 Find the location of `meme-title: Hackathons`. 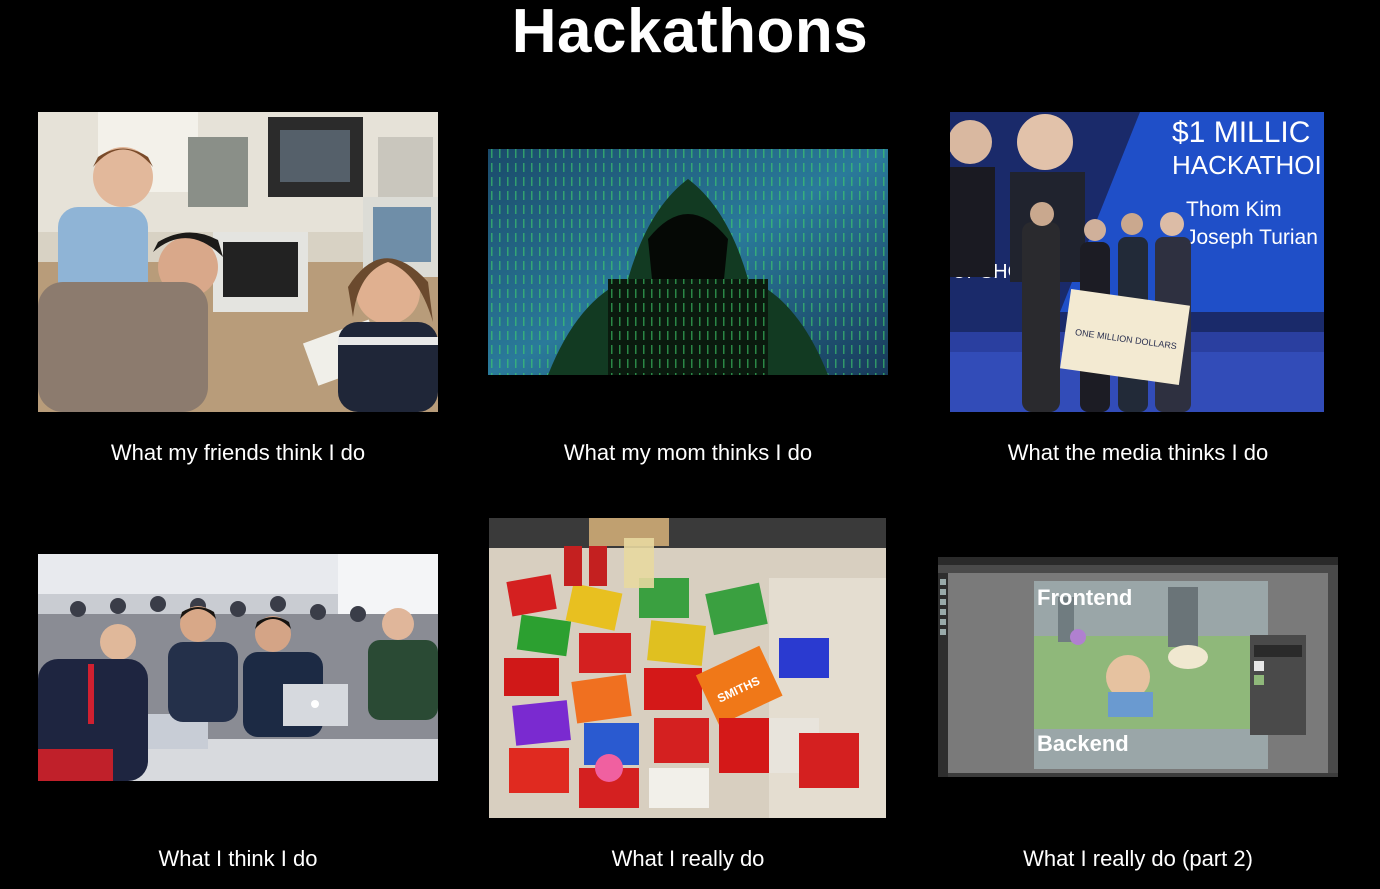

meme-title: Hackathons is located at coordinates (690, 33).